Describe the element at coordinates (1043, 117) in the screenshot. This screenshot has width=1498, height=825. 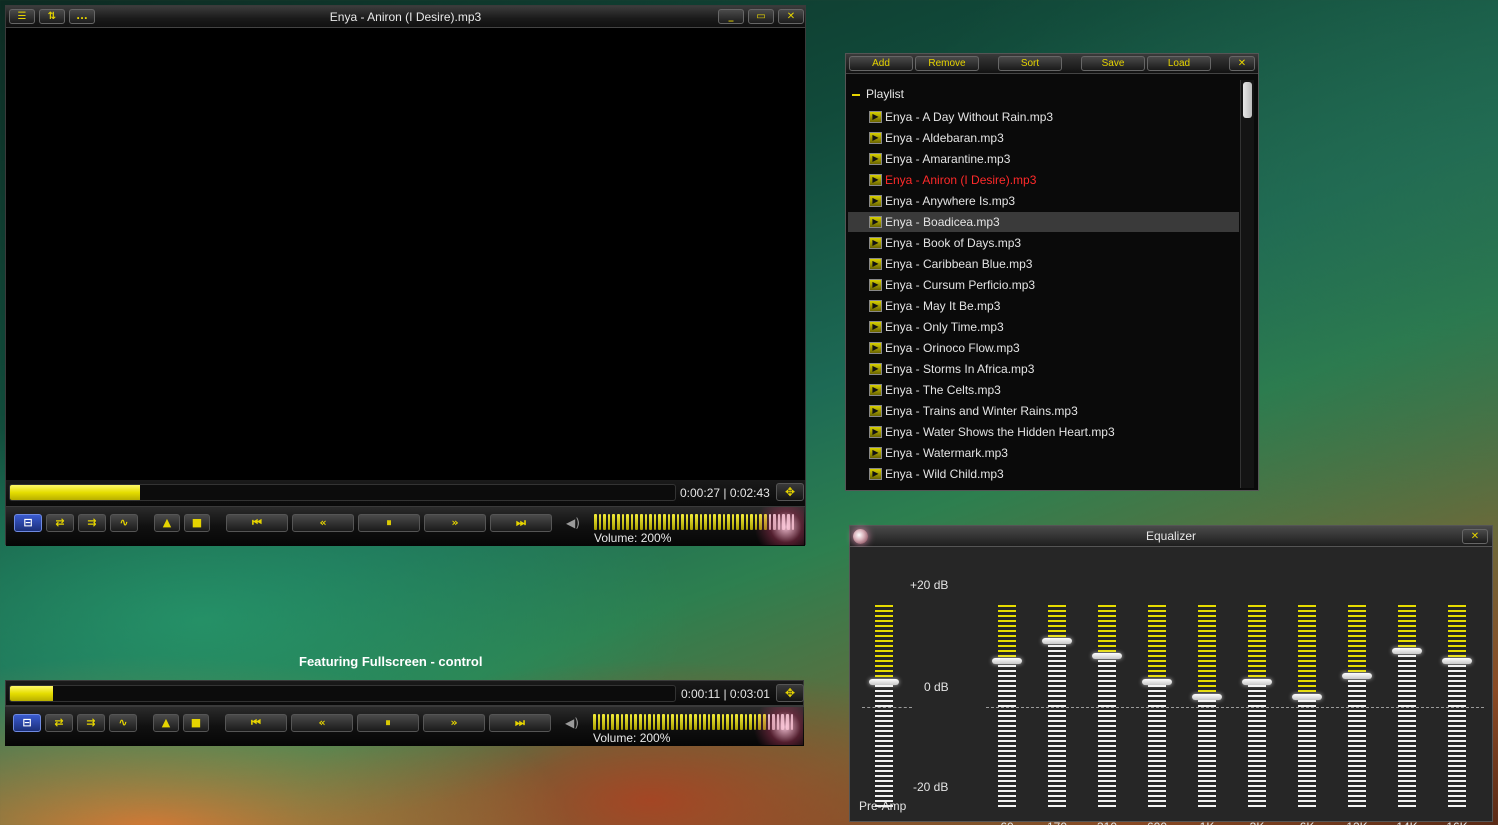
I see `playlist-item: ▶ Enya - A Day Without Rain.mp3` at that location.